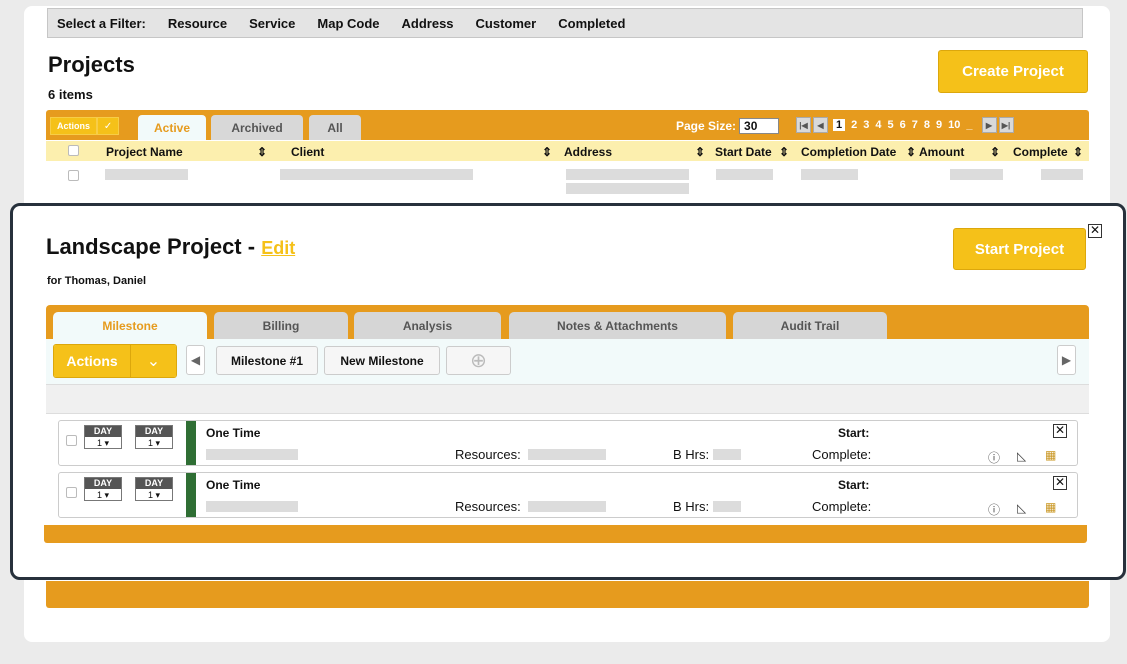  Describe the element at coordinates (1013, 71) in the screenshot. I see `create-project-button: Create Project` at that location.